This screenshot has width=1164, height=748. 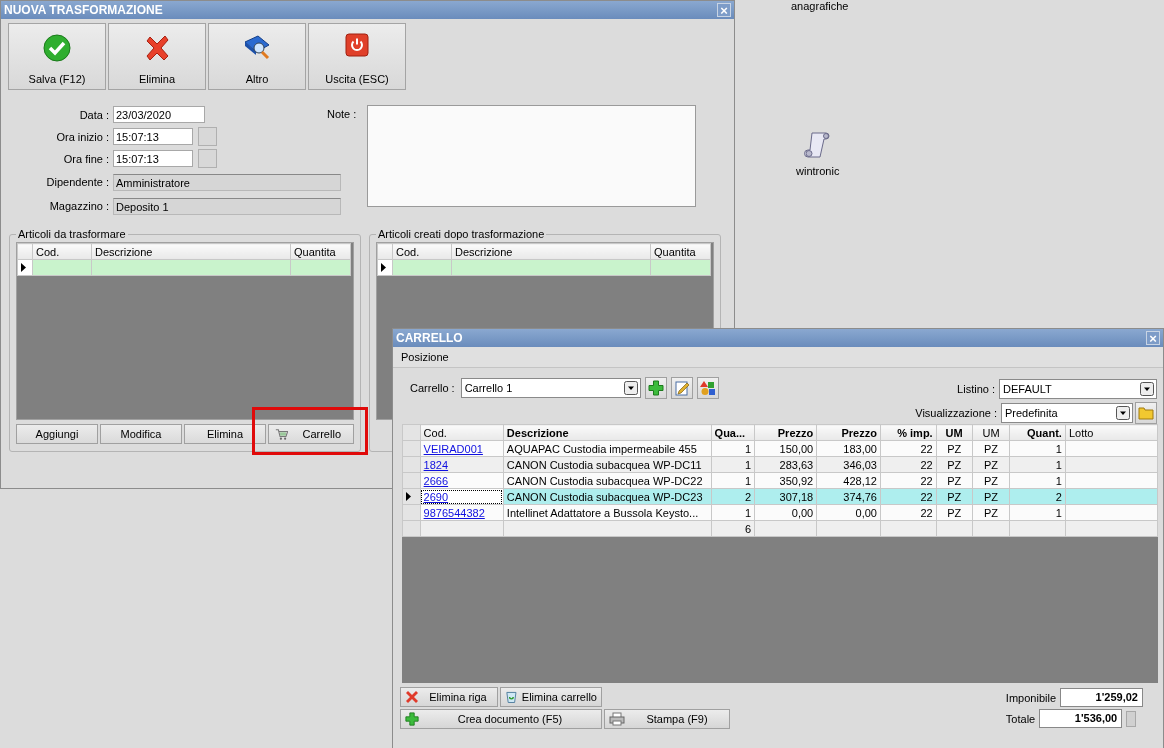 What do you see at coordinates (436, 480) in the screenshot?
I see `item-code-link: 2666` at bounding box center [436, 480].